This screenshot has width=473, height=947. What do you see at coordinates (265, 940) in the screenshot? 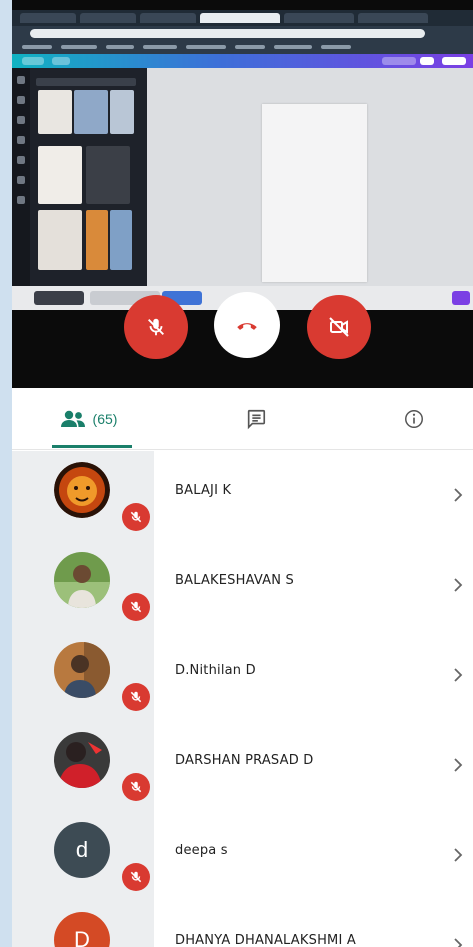
I see `participant-name: DHANYA DHANALAKSHMI A` at bounding box center [265, 940].